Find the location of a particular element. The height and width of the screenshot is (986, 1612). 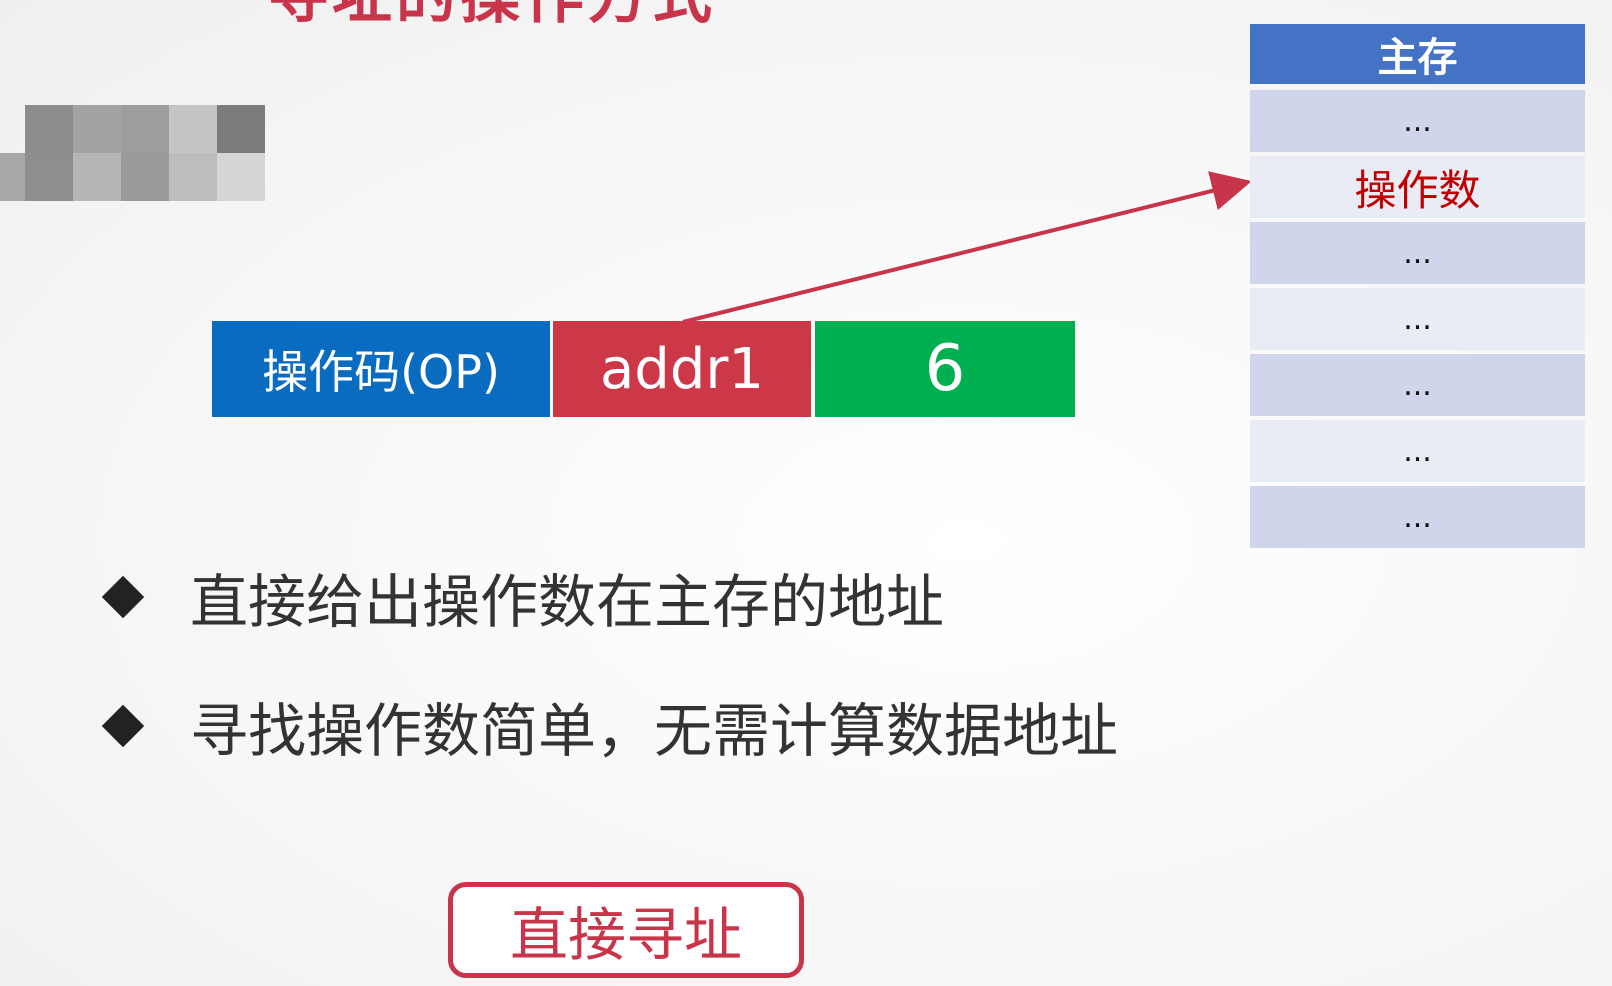

direct-addressing-label: 直接寻址 is located at coordinates (626, 930).